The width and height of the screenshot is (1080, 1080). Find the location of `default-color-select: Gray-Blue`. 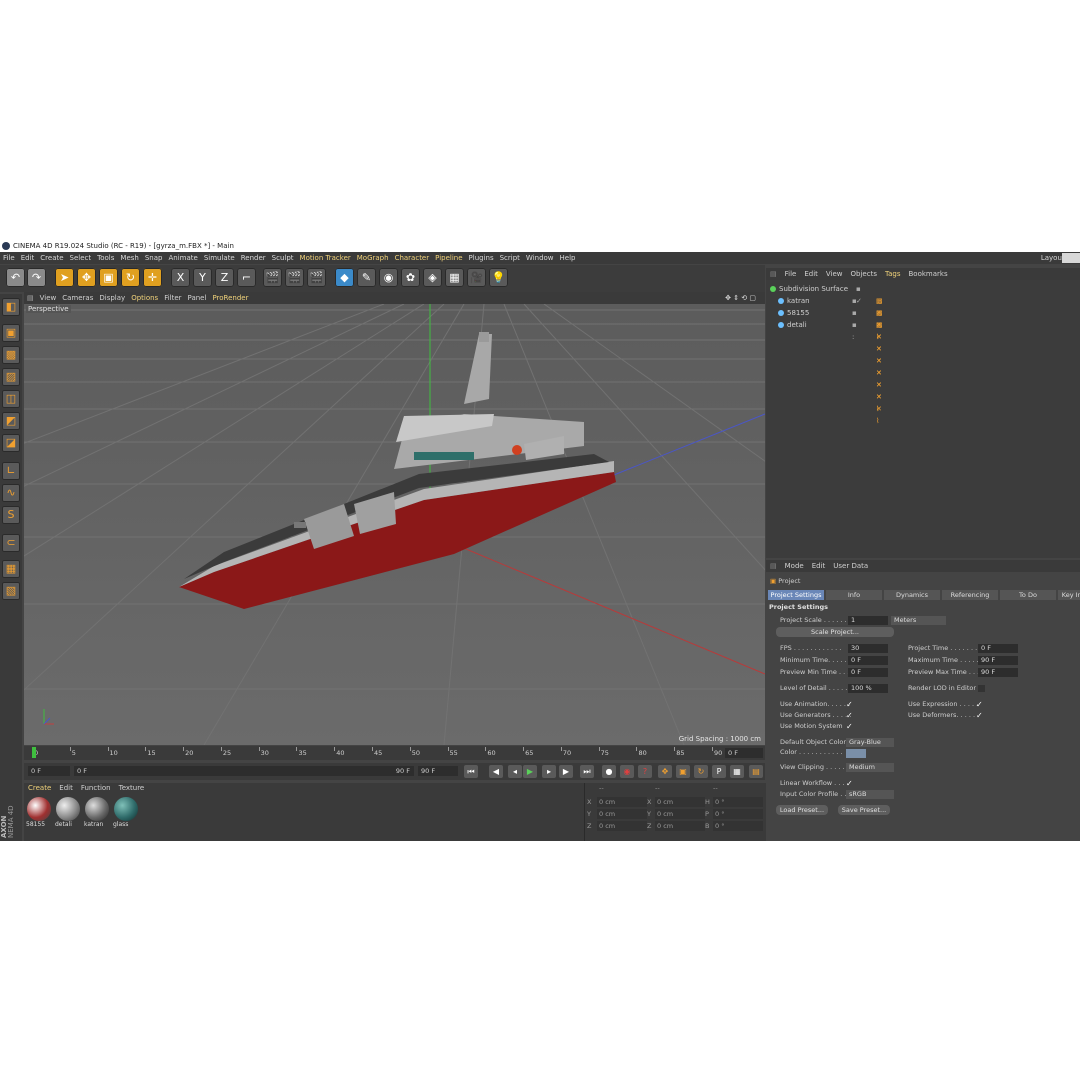

default-color-select: Gray-Blue is located at coordinates (870, 742).